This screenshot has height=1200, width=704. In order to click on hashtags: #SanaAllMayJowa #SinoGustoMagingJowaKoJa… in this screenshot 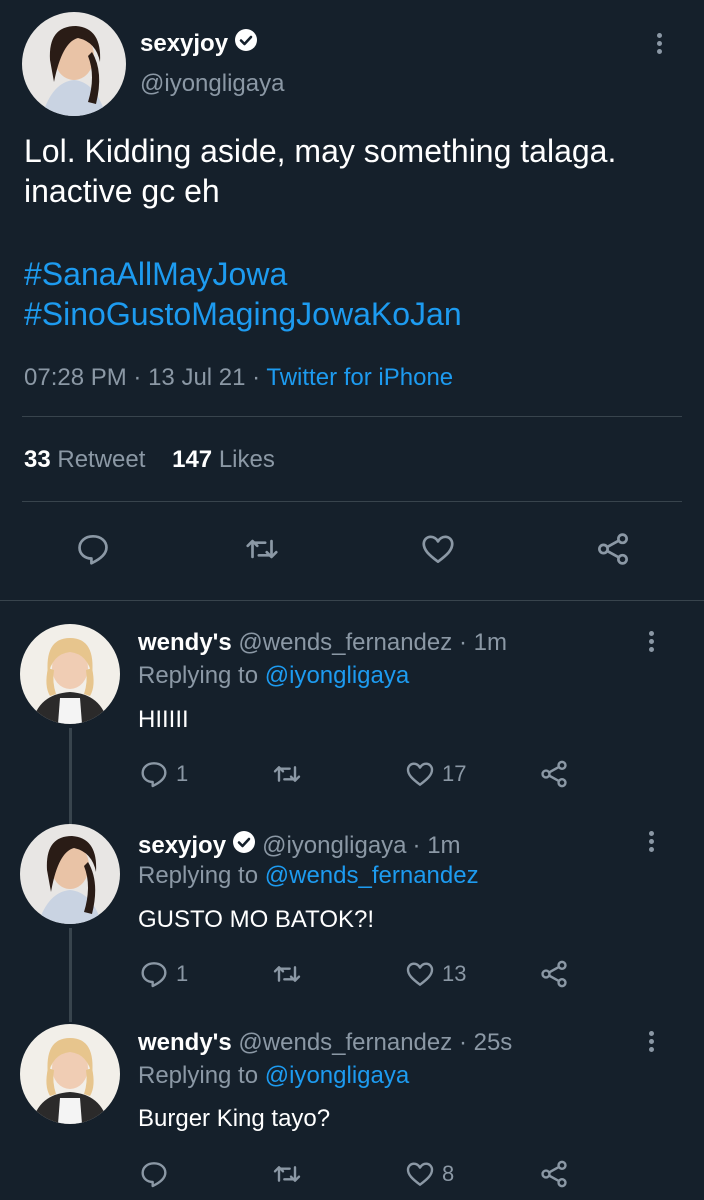, I will do `click(243, 294)`.